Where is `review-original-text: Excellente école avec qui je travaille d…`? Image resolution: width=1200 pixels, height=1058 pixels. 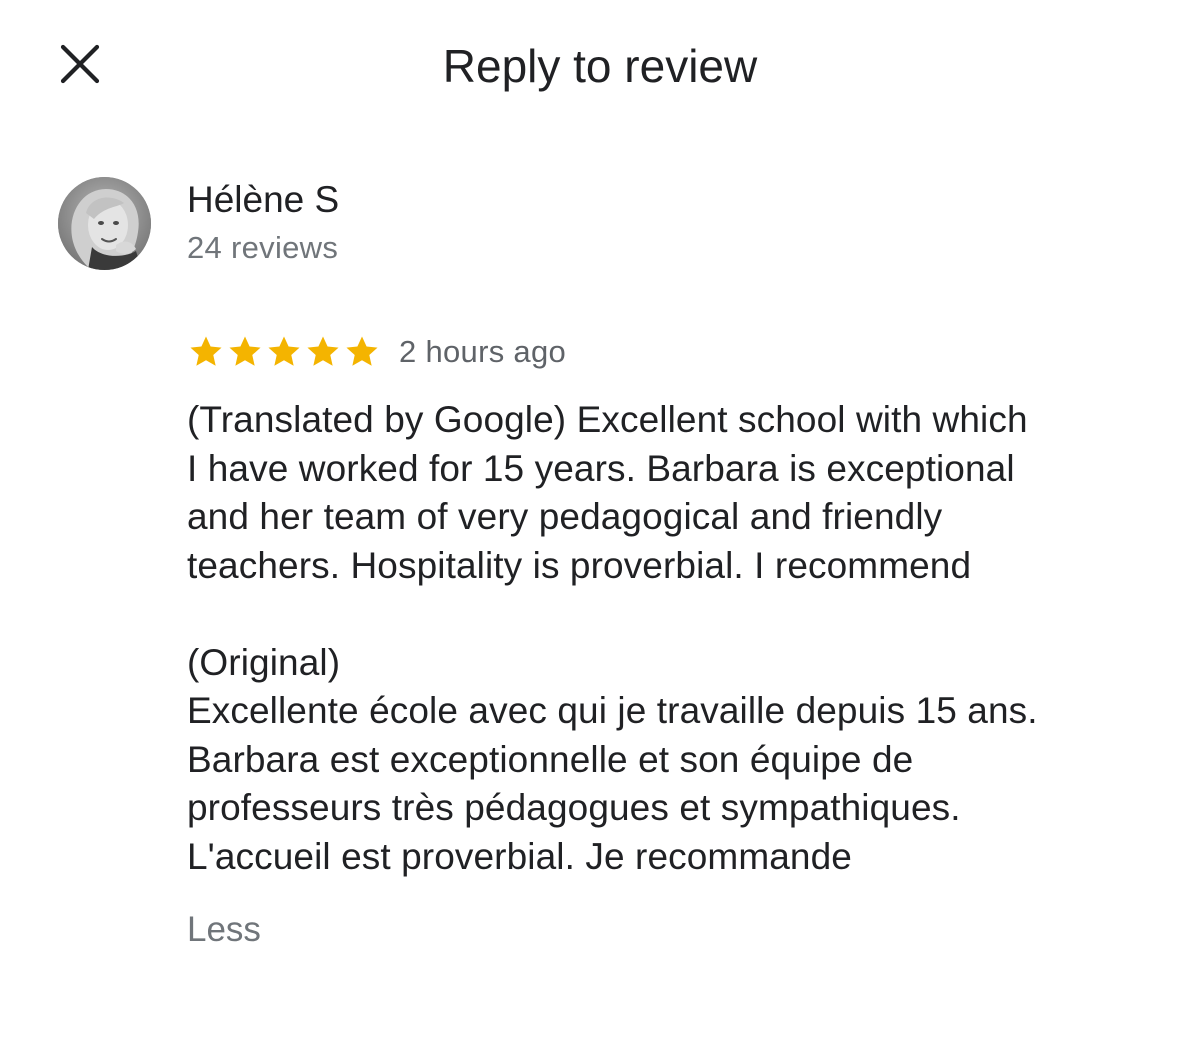 review-original-text: Excellente école avec qui je travaille d… is located at coordinates (612, 783).